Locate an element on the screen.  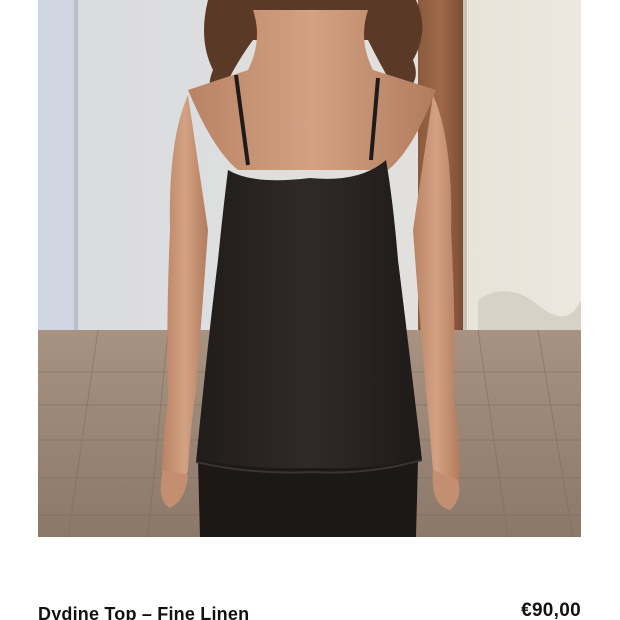
product-price: €90,00 is located at coordinates (551, 610).